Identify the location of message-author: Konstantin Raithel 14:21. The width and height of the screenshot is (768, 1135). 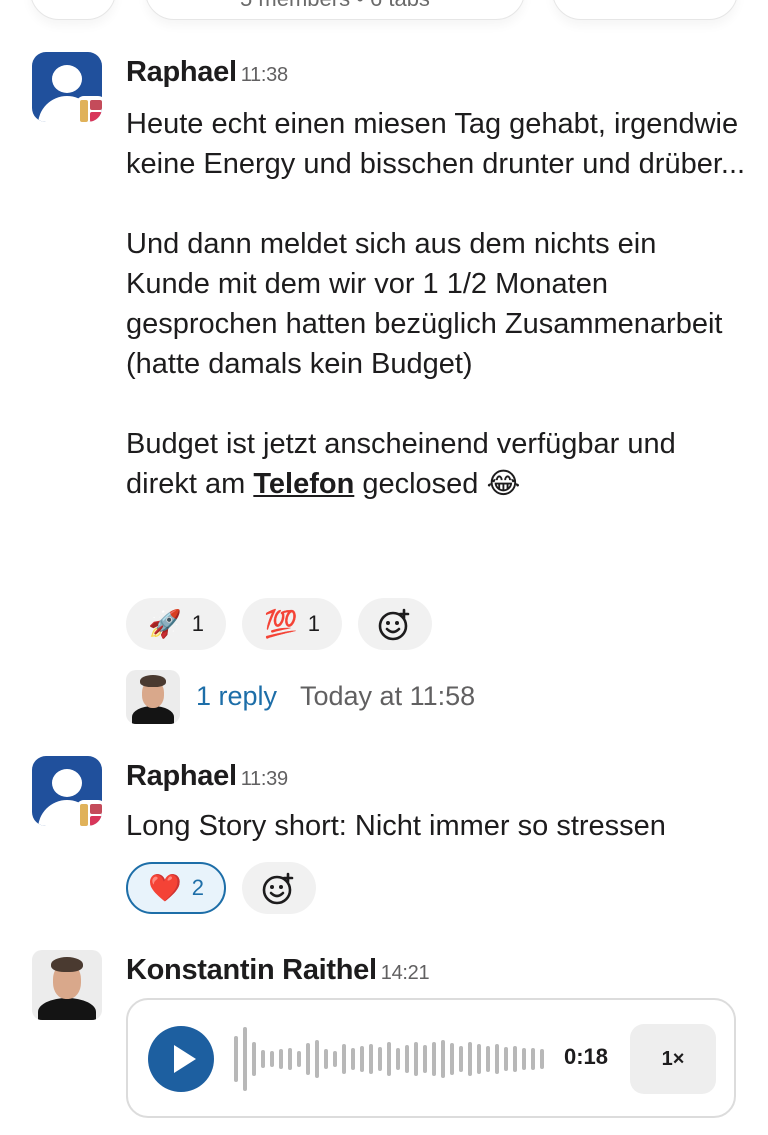
(278, 970).